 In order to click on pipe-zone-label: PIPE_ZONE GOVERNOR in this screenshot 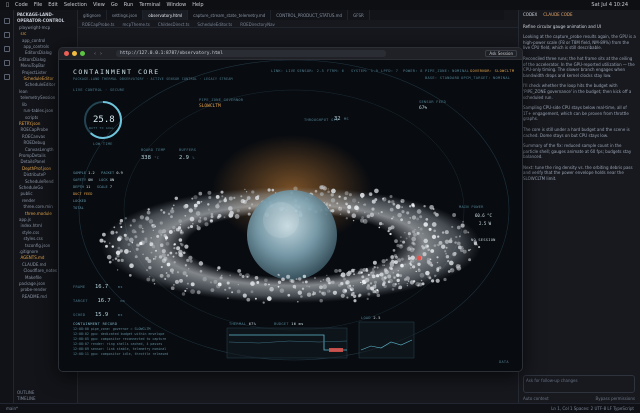, I will do `click(221, 100)`.